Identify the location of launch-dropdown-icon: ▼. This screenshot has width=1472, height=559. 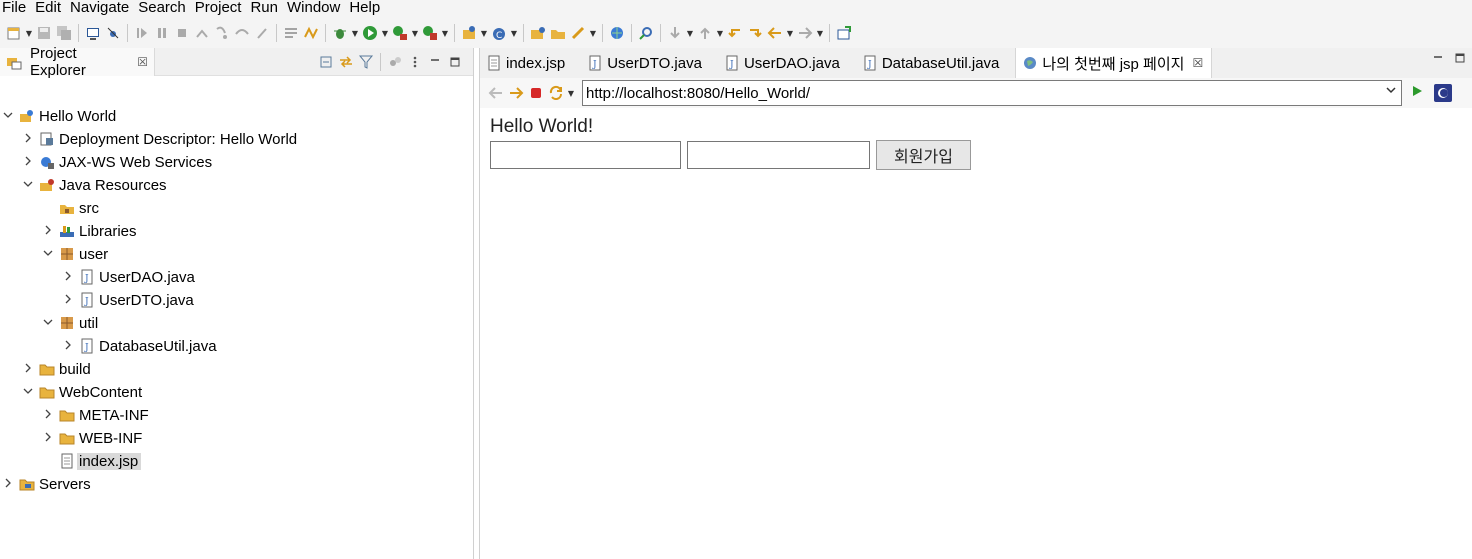
(593, 33).